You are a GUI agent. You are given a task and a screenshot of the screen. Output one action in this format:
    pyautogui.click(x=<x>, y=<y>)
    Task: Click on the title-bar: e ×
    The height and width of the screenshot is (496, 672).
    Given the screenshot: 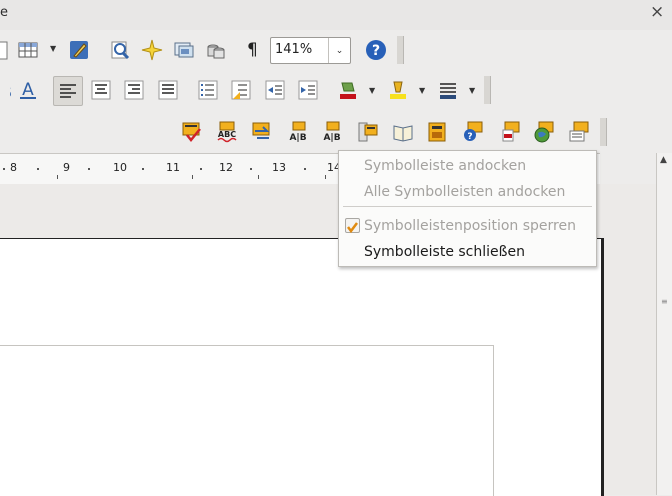 What is the action you would take?
    pyautogui.click(x=336, y=15)
    